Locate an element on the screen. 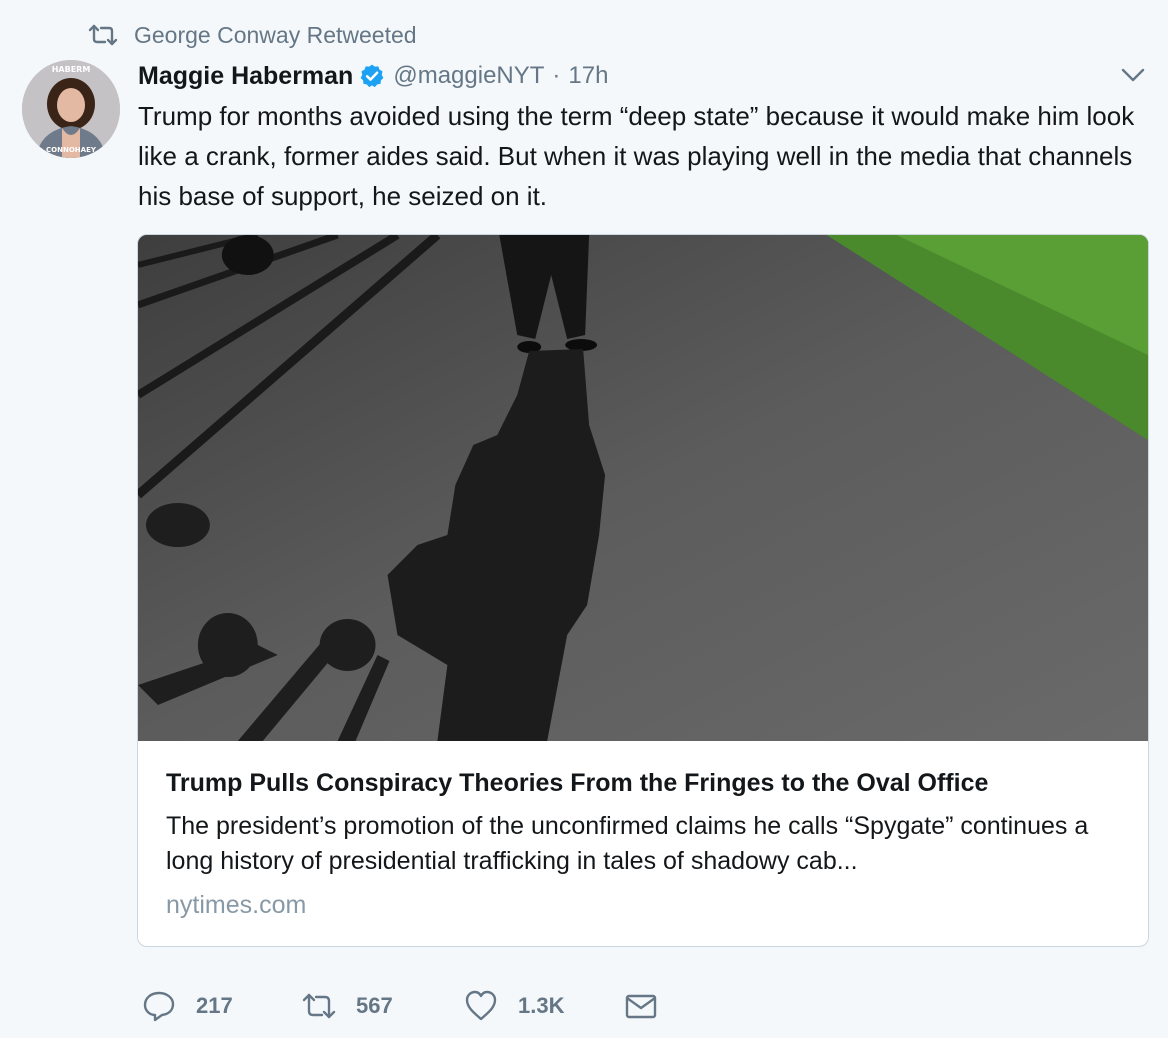  retweet-button: 567 is located at coordinates (383, 1006).